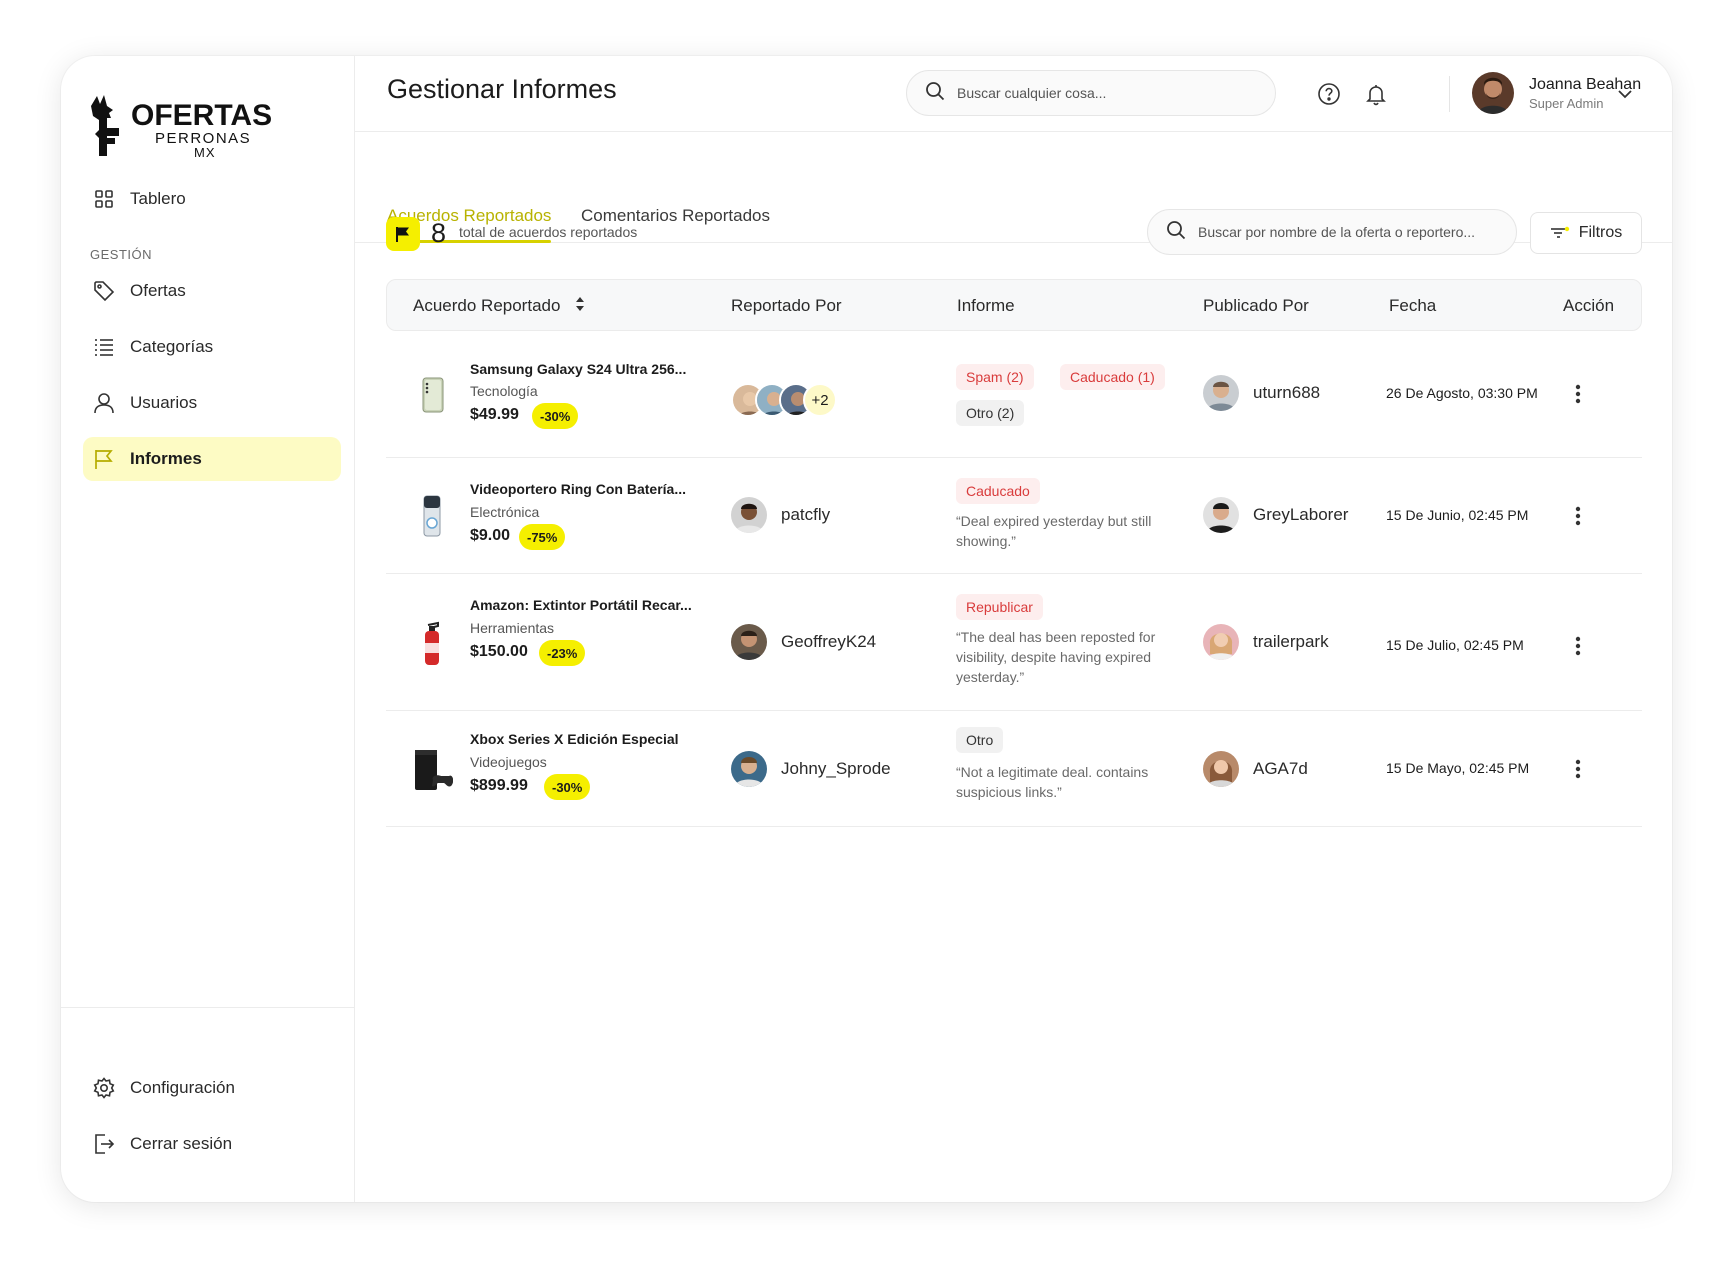 This screenshot has height=1266, width=1732. What do you see at coordinates (580, 306) in the screenshot?
I see `sort-icon` at bounding box center [580, 306].